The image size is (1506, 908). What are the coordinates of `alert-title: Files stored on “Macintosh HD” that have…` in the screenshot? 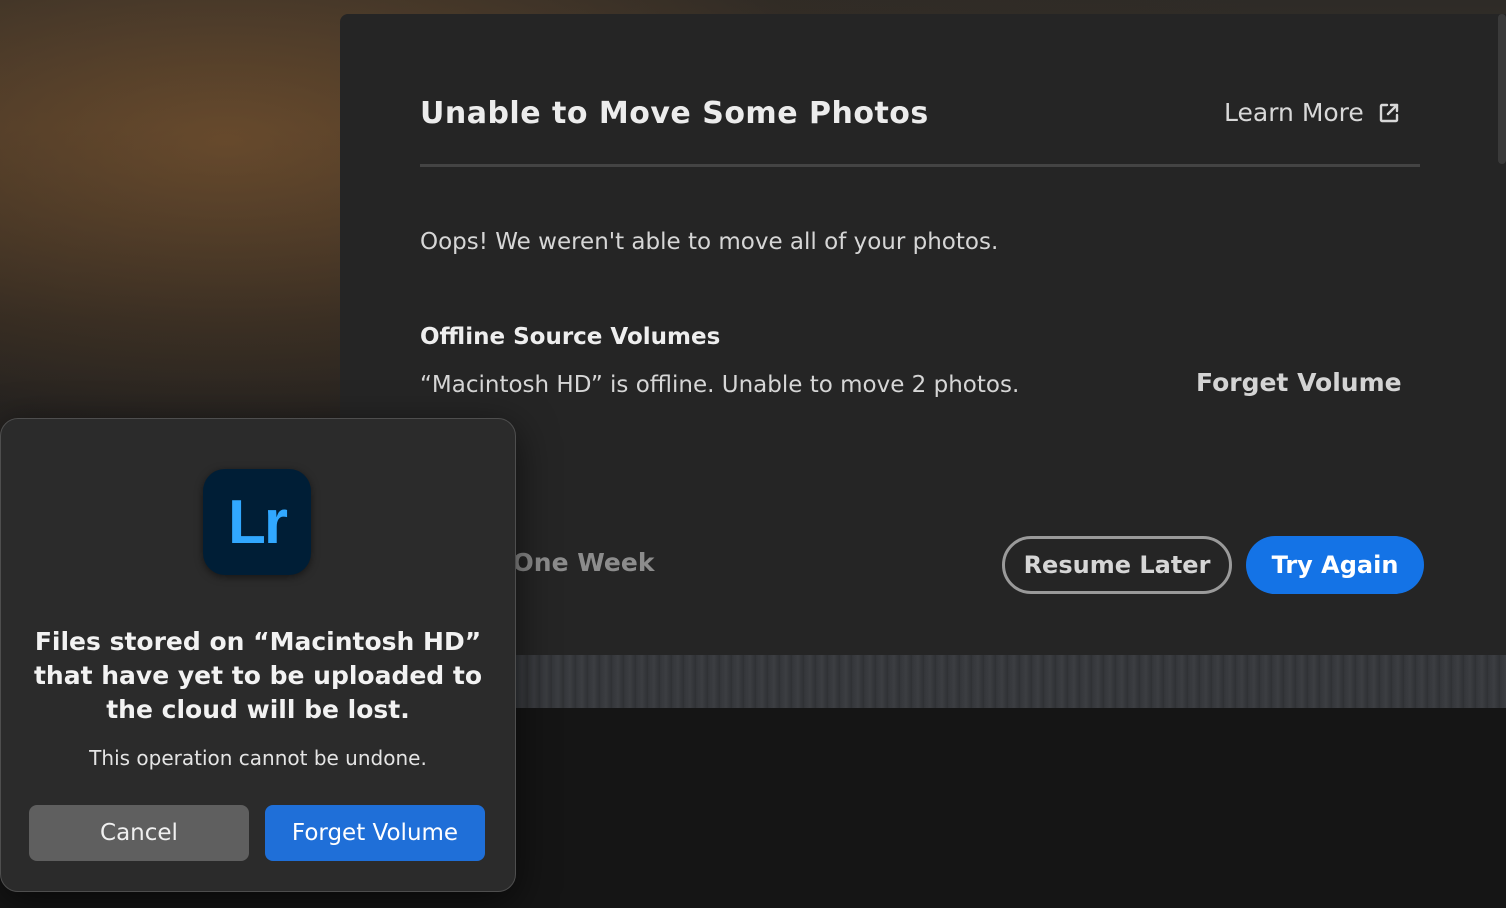 It's located at (258, 675).